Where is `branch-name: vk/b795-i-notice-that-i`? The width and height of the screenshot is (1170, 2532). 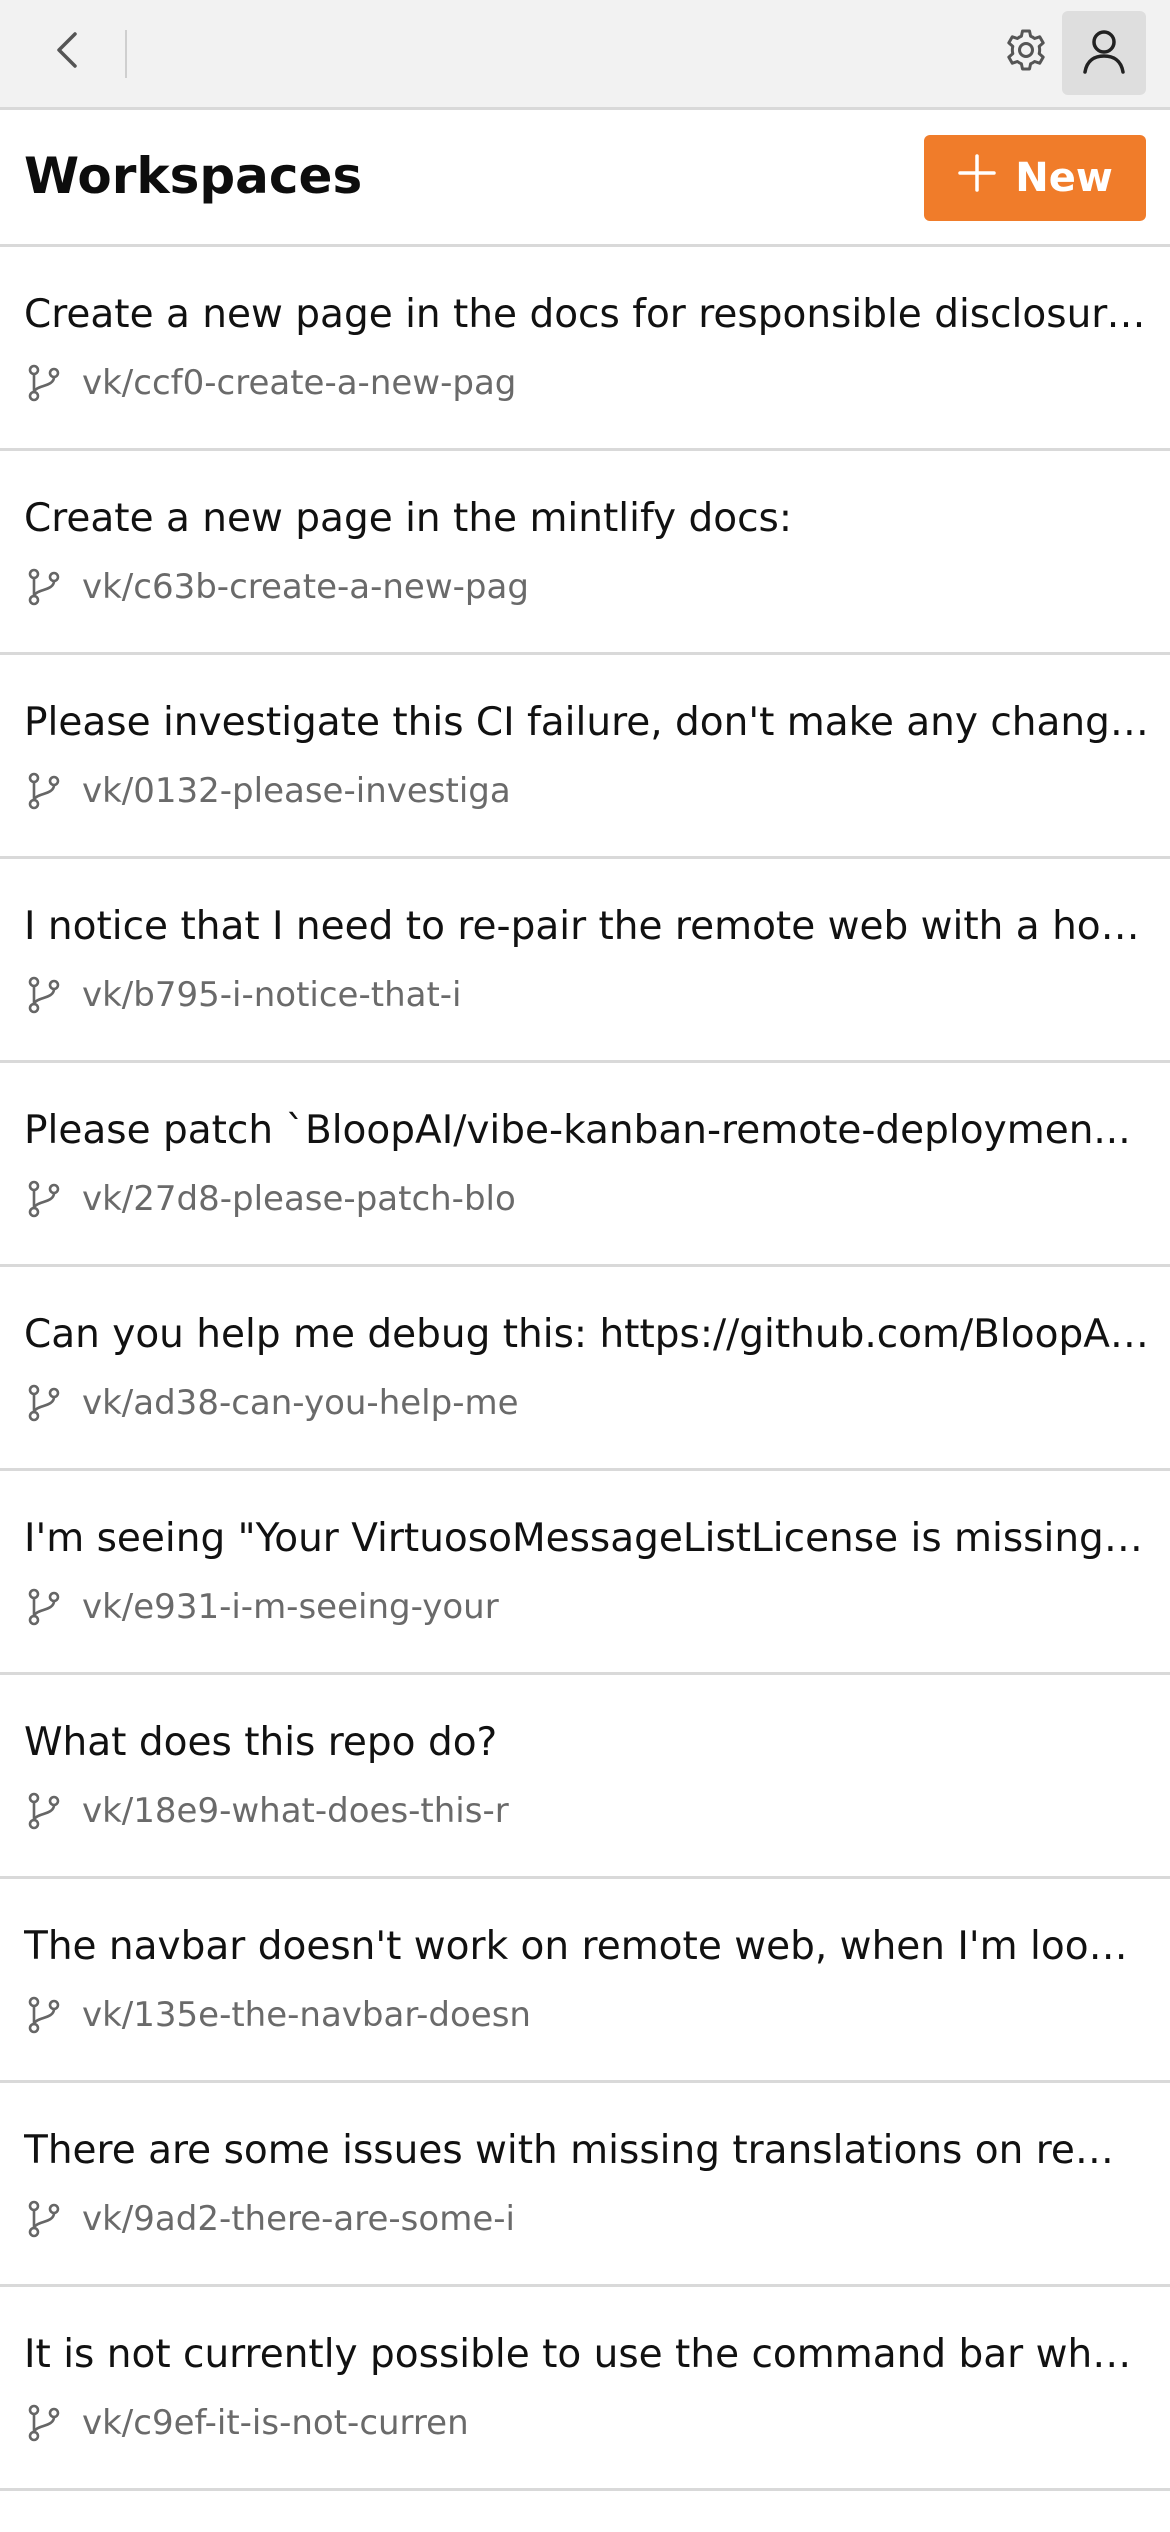 branch-name: vk/b795-i-notice-that-i is located at coordinates (272, 995).